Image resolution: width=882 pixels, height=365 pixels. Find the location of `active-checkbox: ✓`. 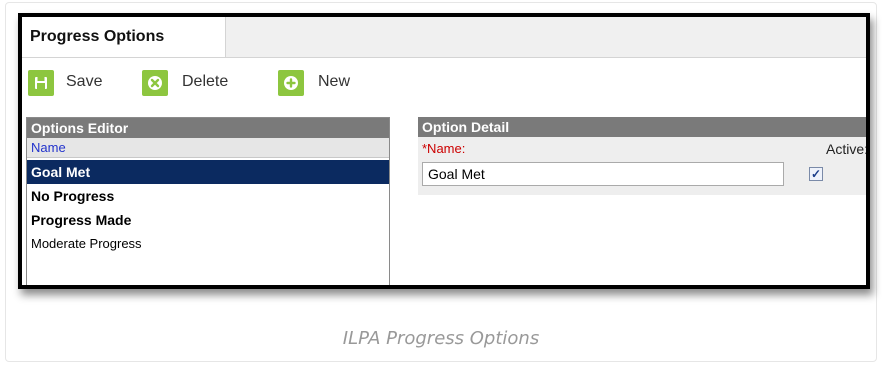

active-checkbox: ✓ is located at coordinates (816, 174).